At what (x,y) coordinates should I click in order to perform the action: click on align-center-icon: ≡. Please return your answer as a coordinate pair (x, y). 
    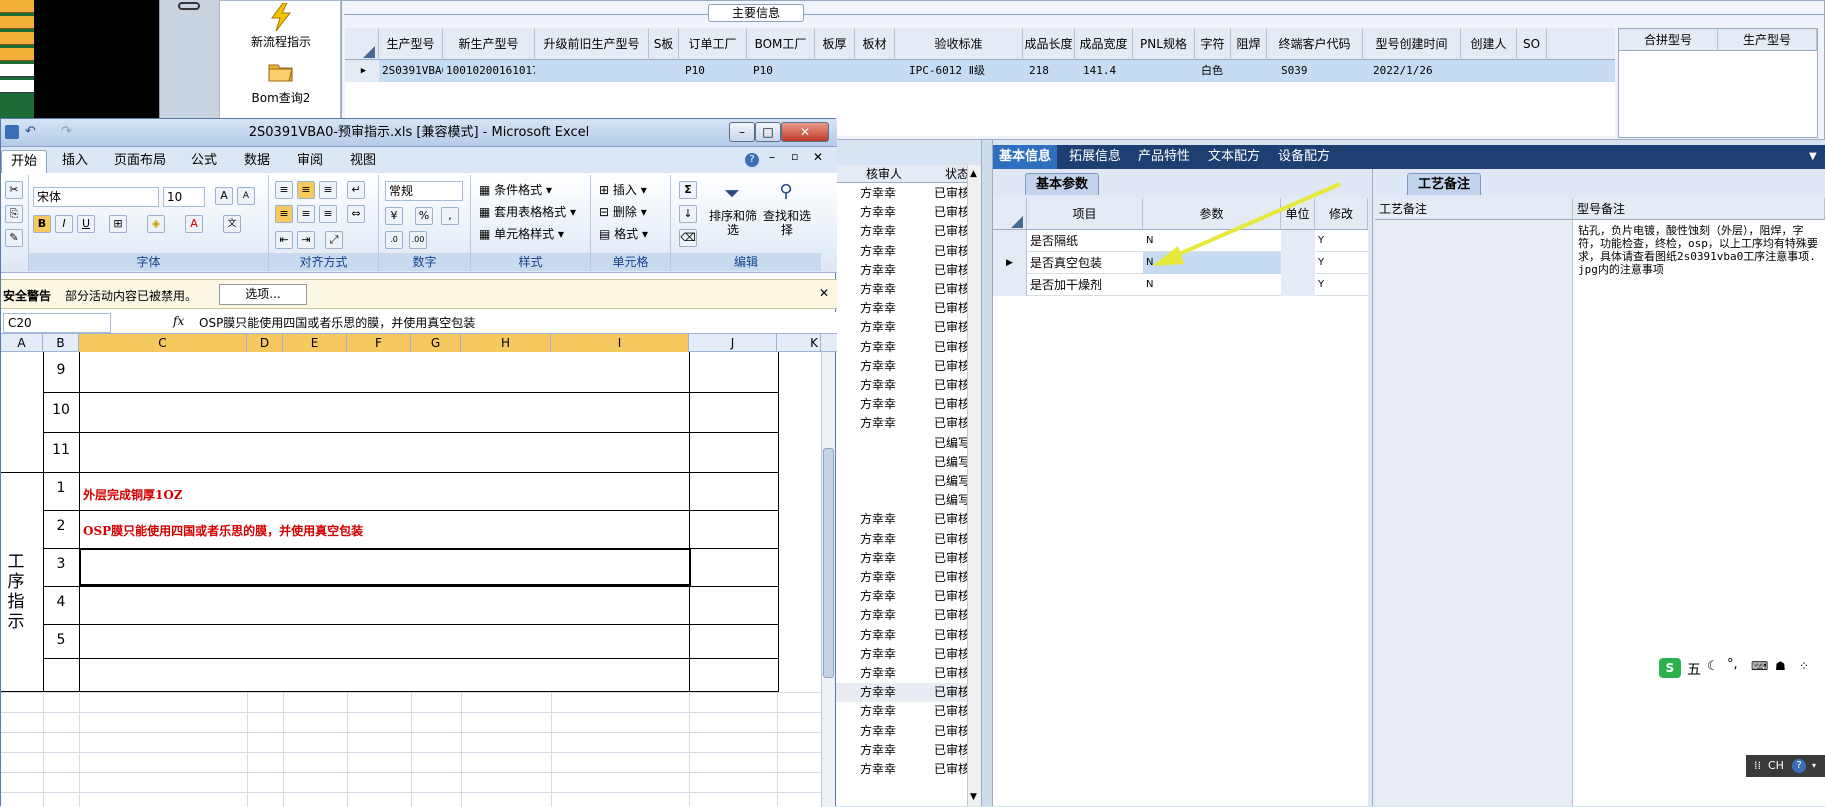
    Looking at the image, I should click on (306, 214).